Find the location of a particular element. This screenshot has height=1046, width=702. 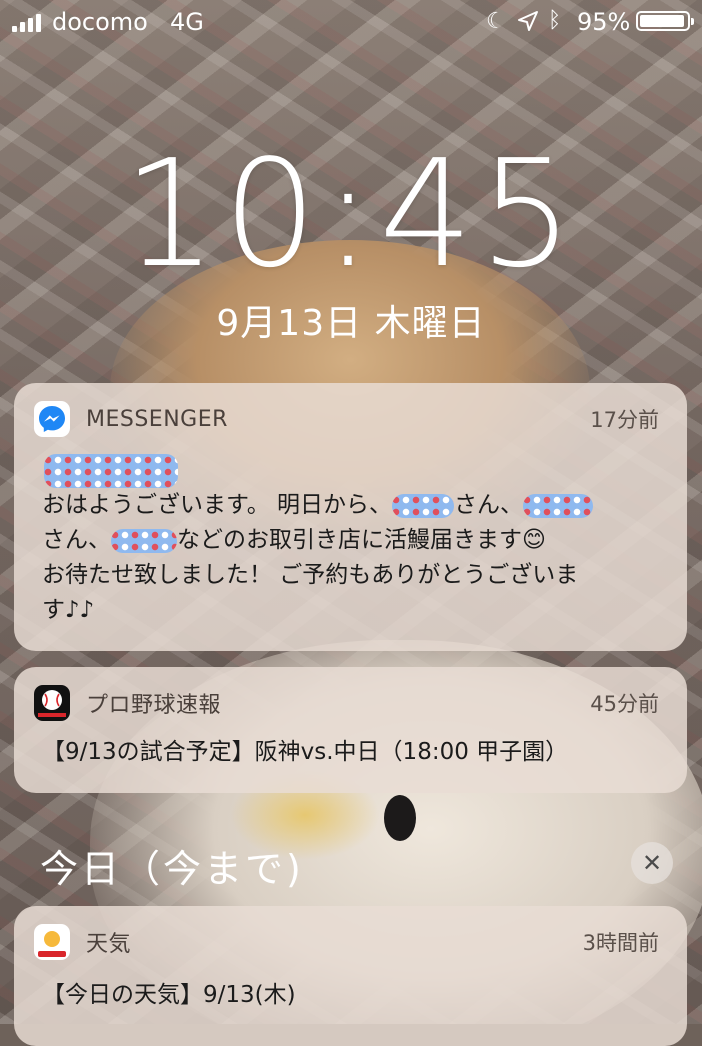

carrier-name: docomo is located at coordinates (100, 22).